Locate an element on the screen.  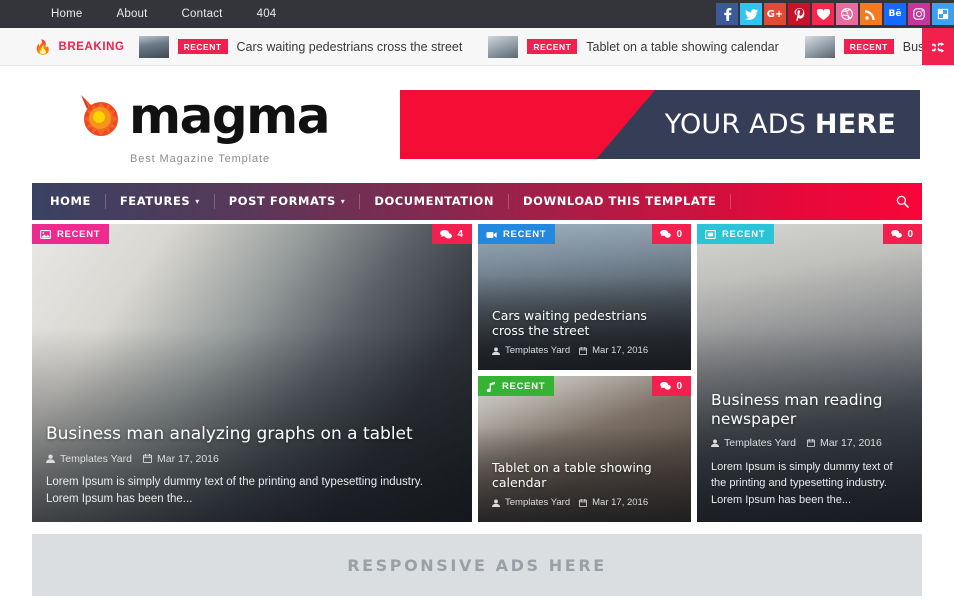
ticker-badge: RECENT is located at coordinates (868, 46).